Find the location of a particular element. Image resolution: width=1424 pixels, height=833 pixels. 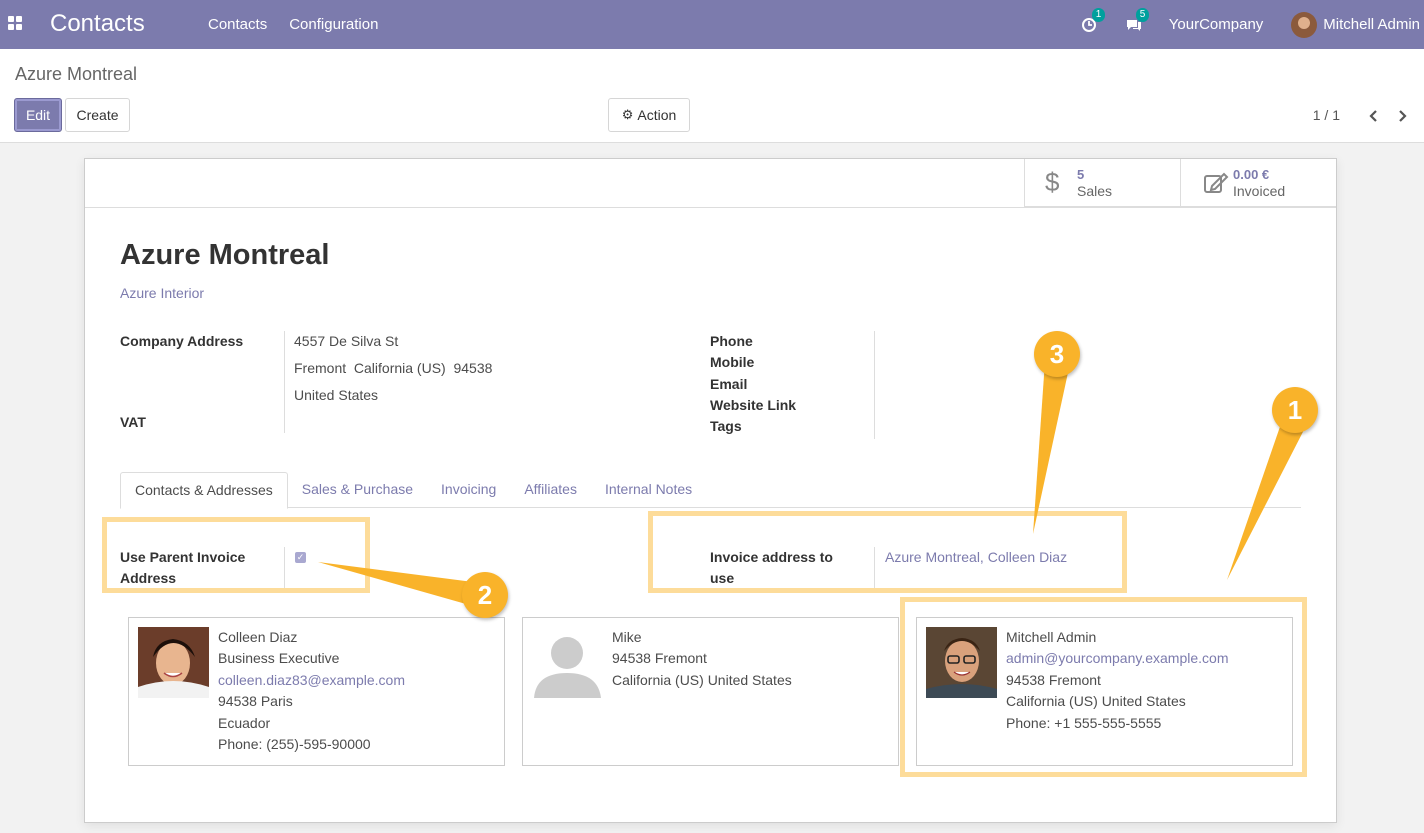

app-title: Contacts is located at coordinates (97, 24).